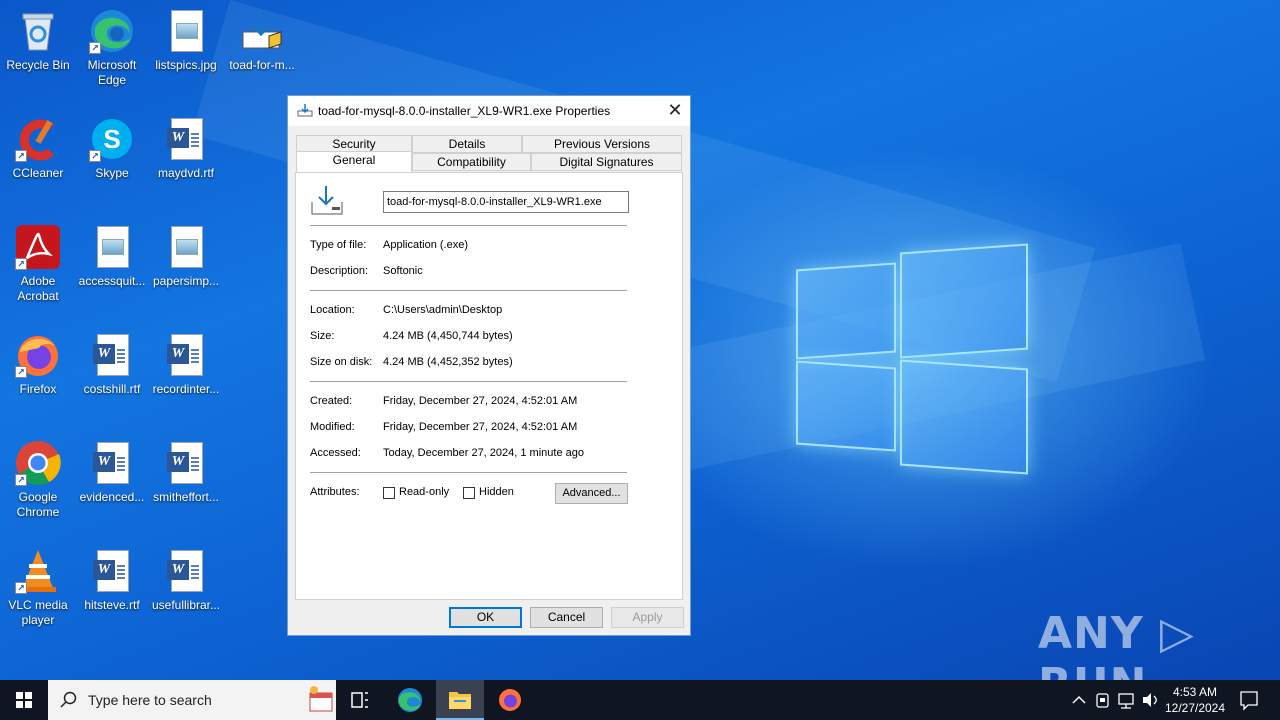 The width and height of the screenshot is (1280, 720). I want to click on apply-button: Apply, so click(647, 617).